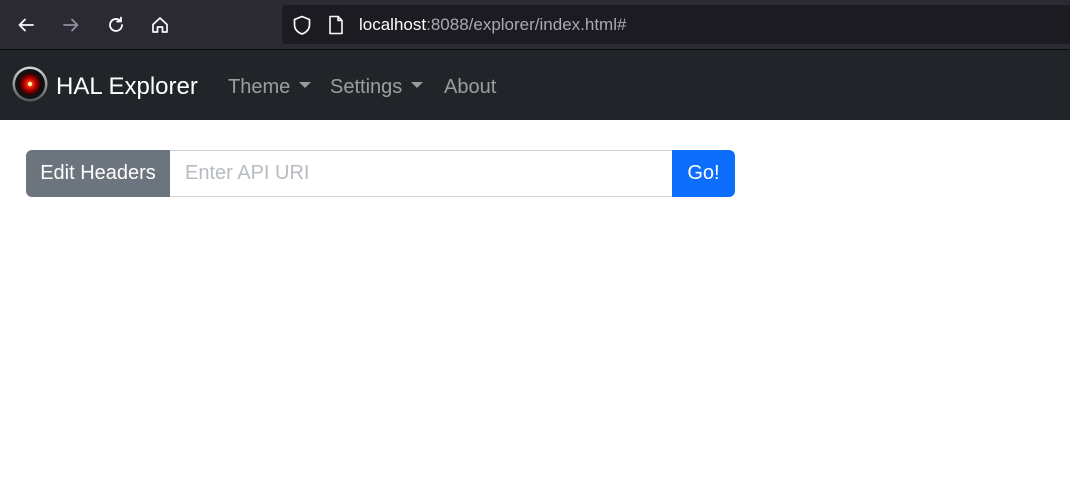  I want to click on hal9000-eye-icon, so click(30, 84).